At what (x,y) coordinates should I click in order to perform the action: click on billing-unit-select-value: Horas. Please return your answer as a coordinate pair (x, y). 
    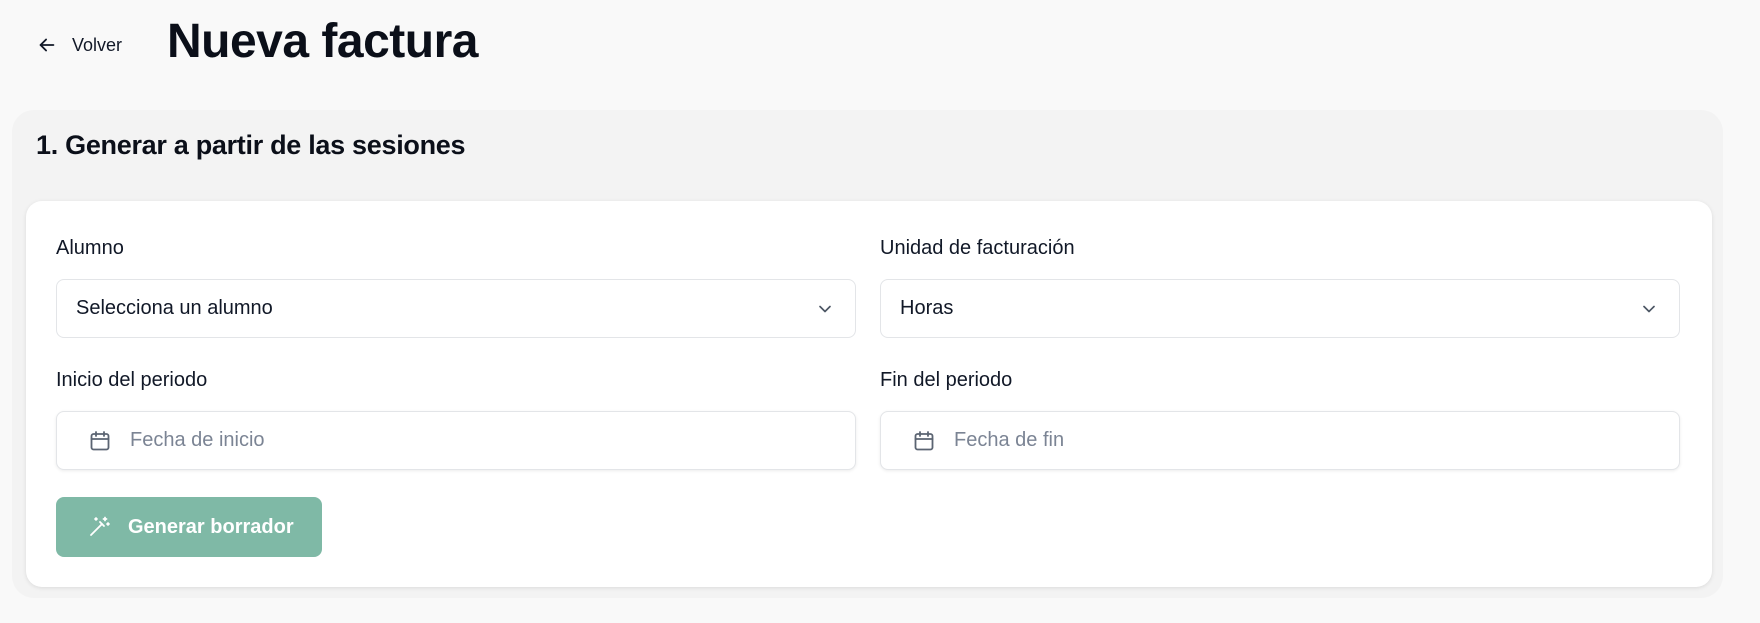
    Looking at the image, I should click on (927, 308).